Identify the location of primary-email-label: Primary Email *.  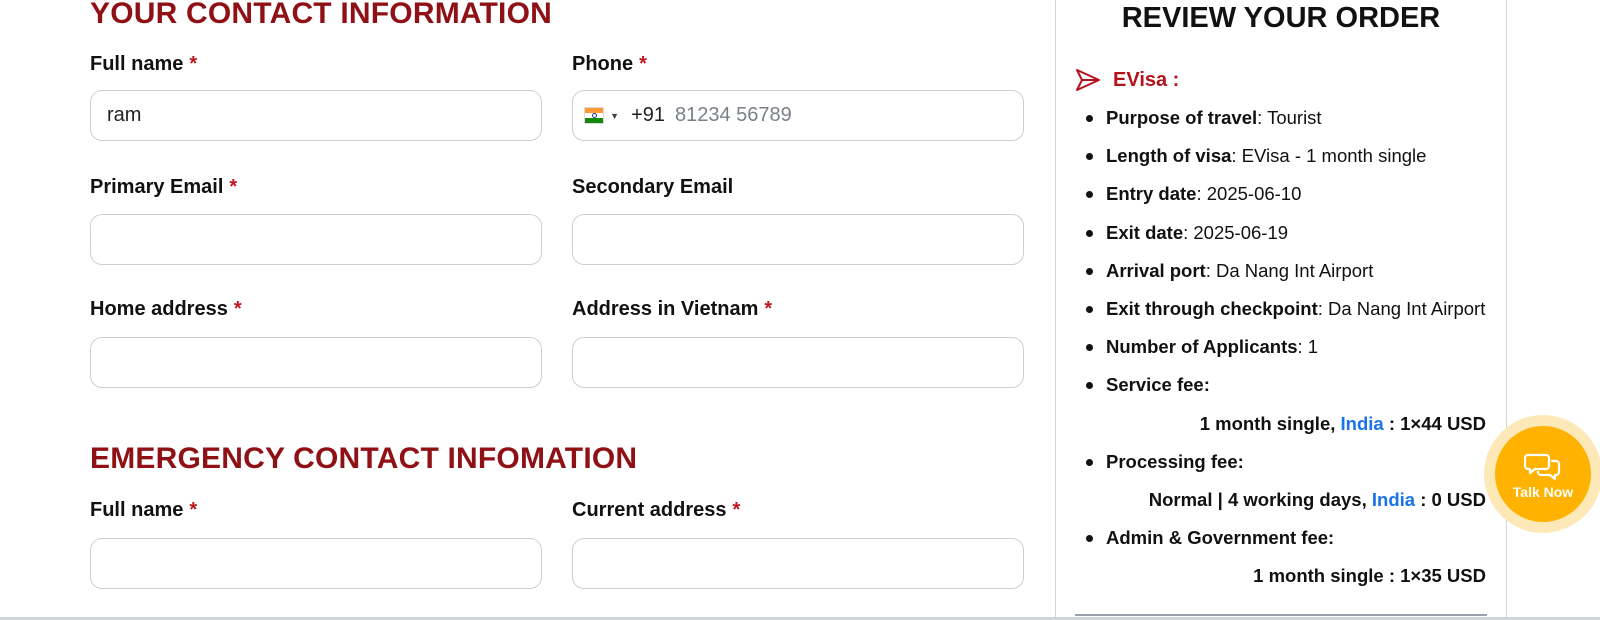
(164, 187).